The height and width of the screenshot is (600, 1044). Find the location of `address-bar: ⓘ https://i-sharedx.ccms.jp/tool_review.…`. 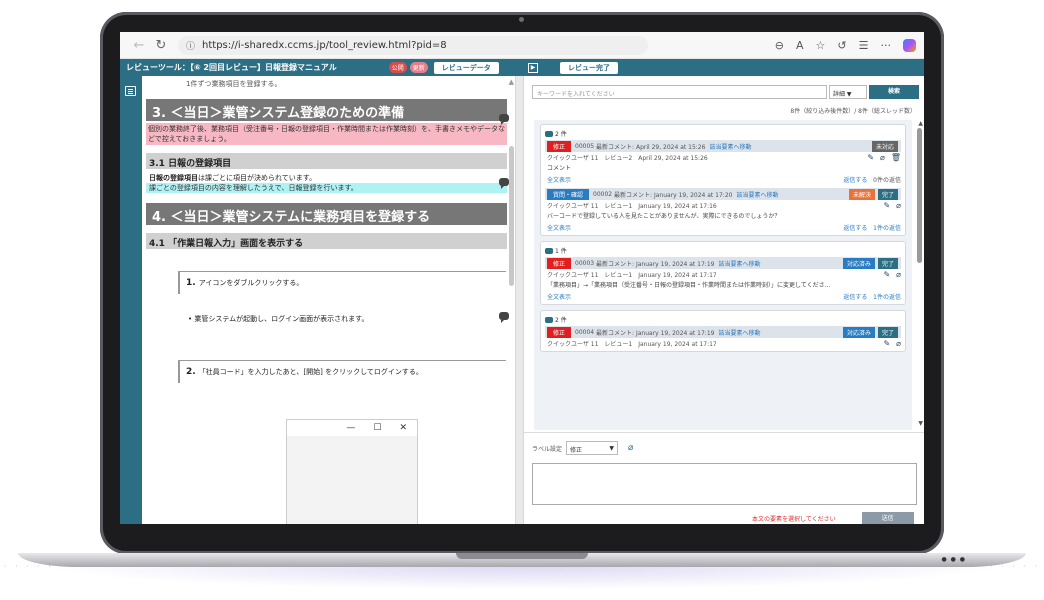

address-bar: ⓘ https://i-sharedx.ccms.jp/tool_review.… is located at coordinates (413, 45).